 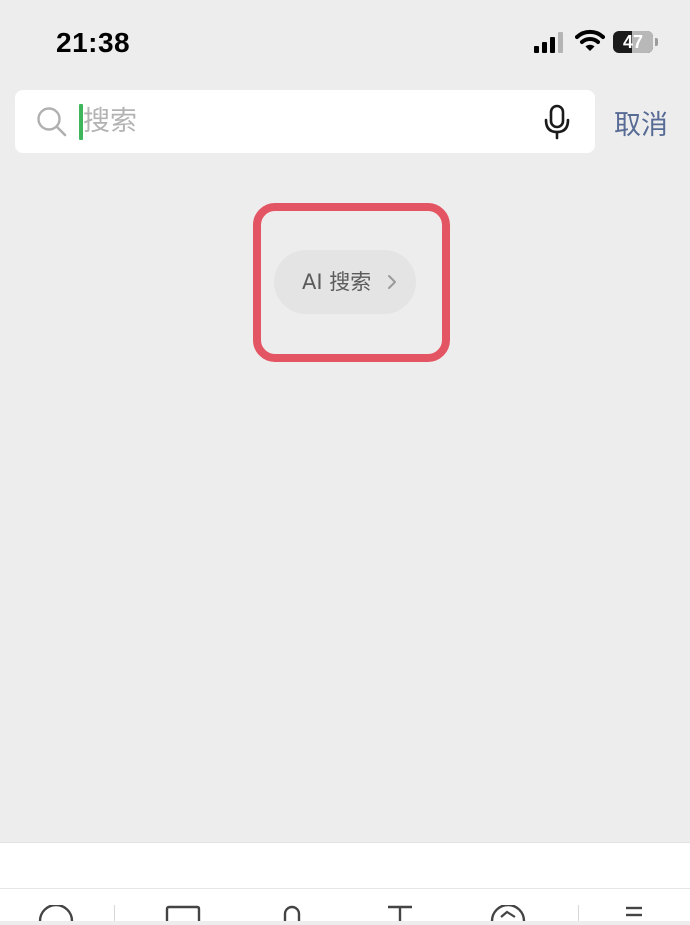 I want to click on search-input, so click(x=303, y=121).